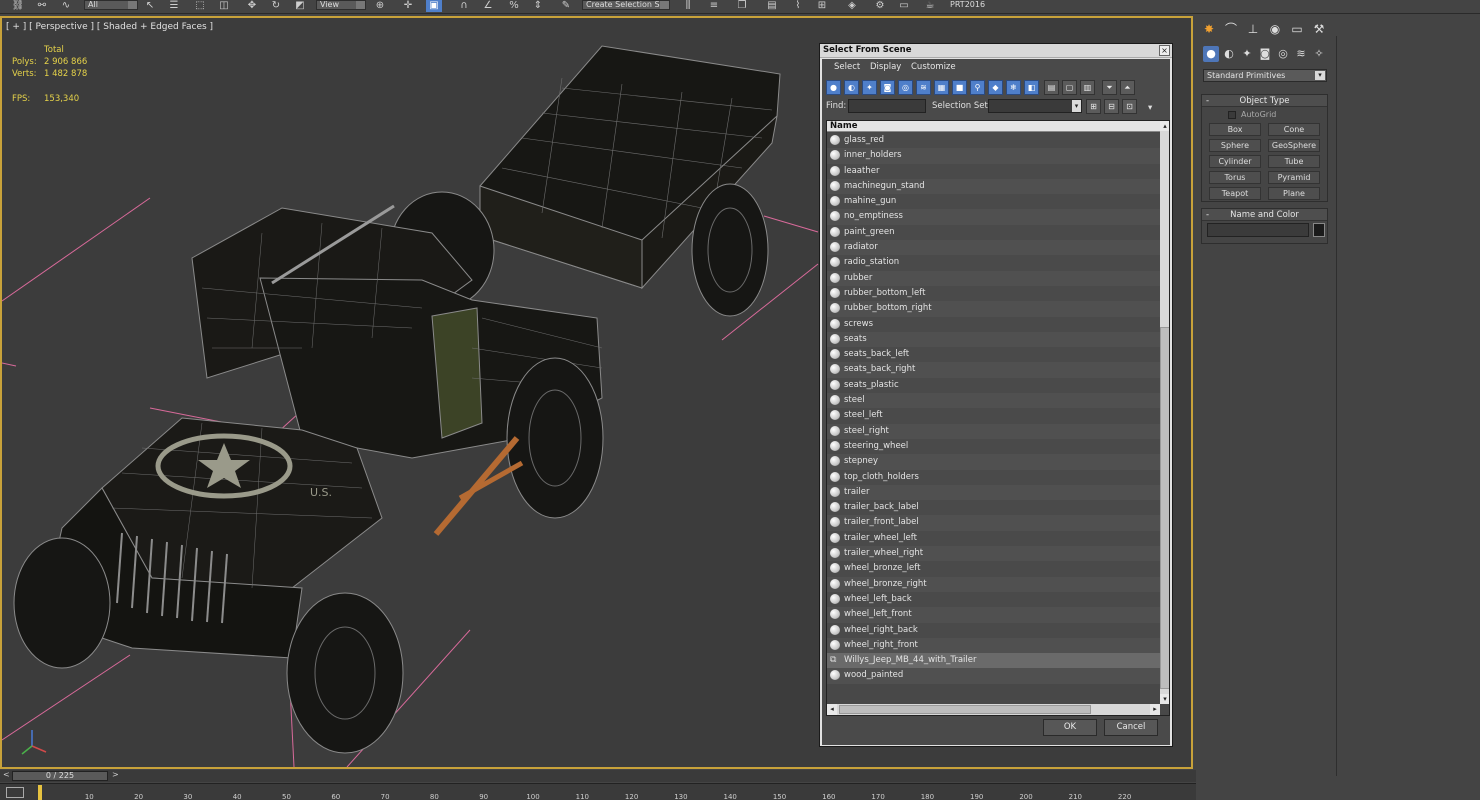  Describe the element at coordinates (887, 106) in the screenshot. I see `find-input` at that location.